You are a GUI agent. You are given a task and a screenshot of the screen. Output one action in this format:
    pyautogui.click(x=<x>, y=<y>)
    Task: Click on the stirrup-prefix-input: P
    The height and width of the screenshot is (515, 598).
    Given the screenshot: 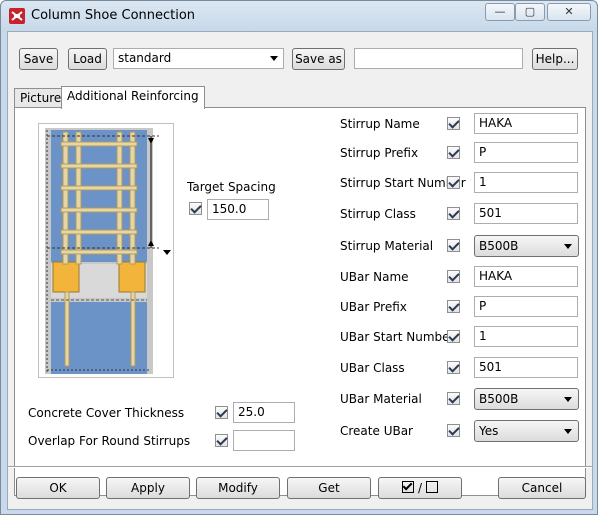 What is the action you would take?
    pyautogui.click(x=526, y=152)
    